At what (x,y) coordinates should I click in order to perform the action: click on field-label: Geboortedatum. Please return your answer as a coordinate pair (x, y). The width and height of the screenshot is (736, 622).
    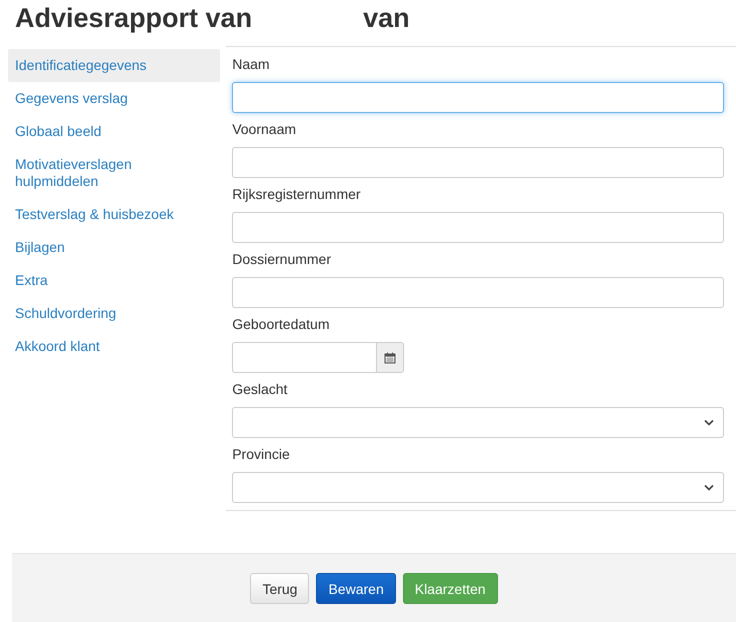
    Looking at the image, I should click on (281, 324).